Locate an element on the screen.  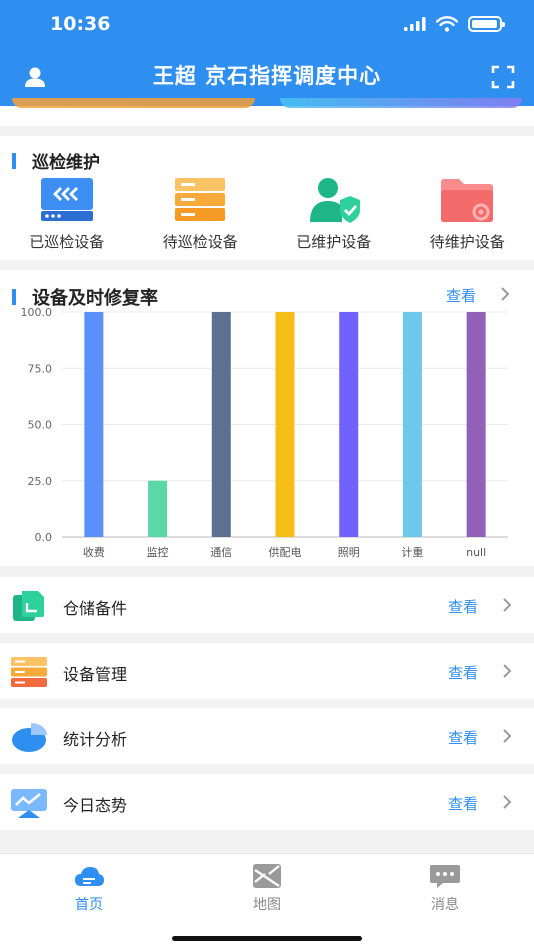
message-icon is located at coordinates (445, 876).